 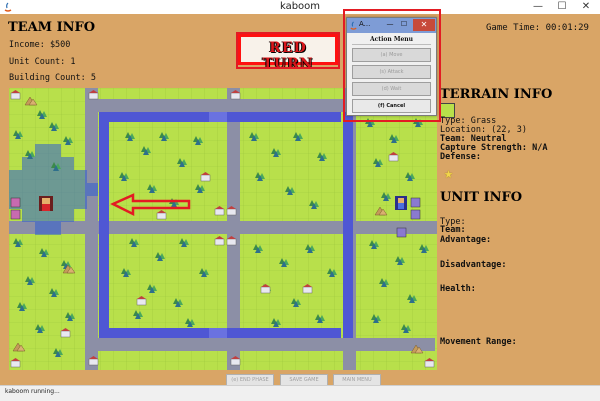 I want to click on move-button: (a) Move, so click(x=391, y=55).